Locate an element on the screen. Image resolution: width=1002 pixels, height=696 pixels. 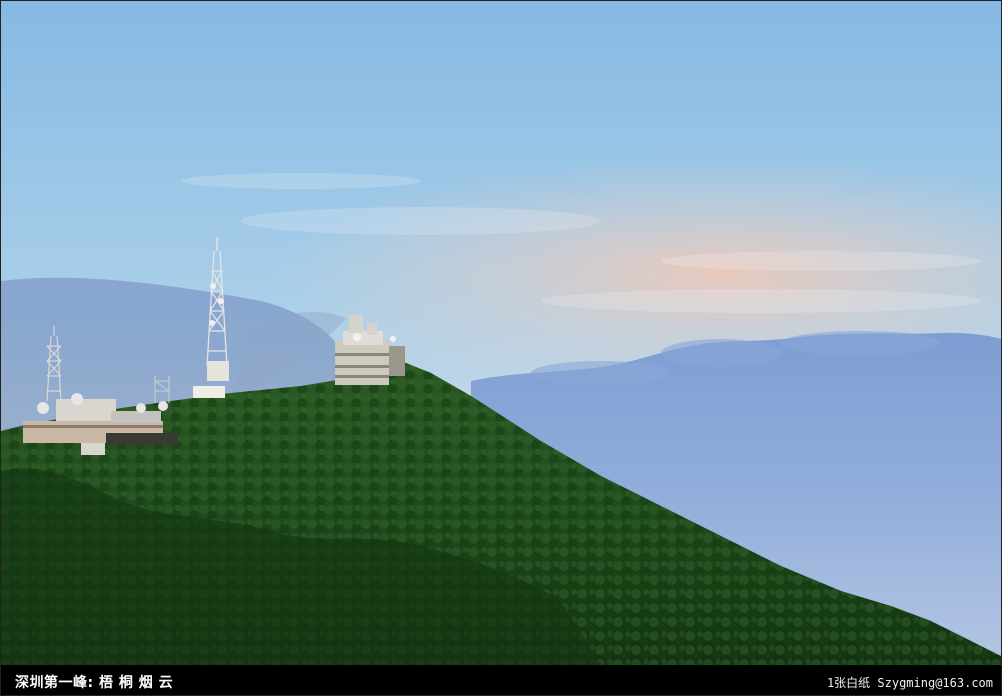
caption-bar: 深圳第一峰: 梧 桐 烟 云 1张白纸 Szygming@163.com is located at coordinates (501, 680).